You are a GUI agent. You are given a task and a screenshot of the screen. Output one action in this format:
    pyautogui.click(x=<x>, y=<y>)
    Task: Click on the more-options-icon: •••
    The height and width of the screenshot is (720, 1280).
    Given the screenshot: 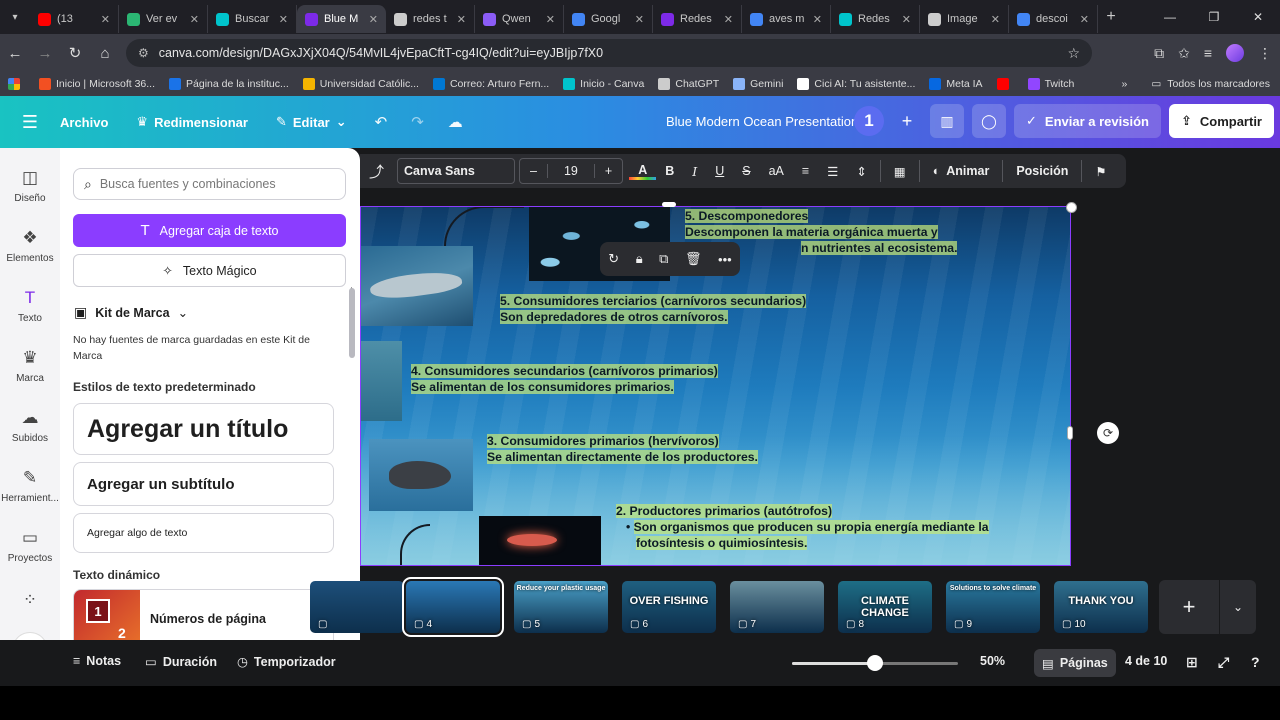 What is the action you would take?
    pyautogui.click(x=725, y=259)
    